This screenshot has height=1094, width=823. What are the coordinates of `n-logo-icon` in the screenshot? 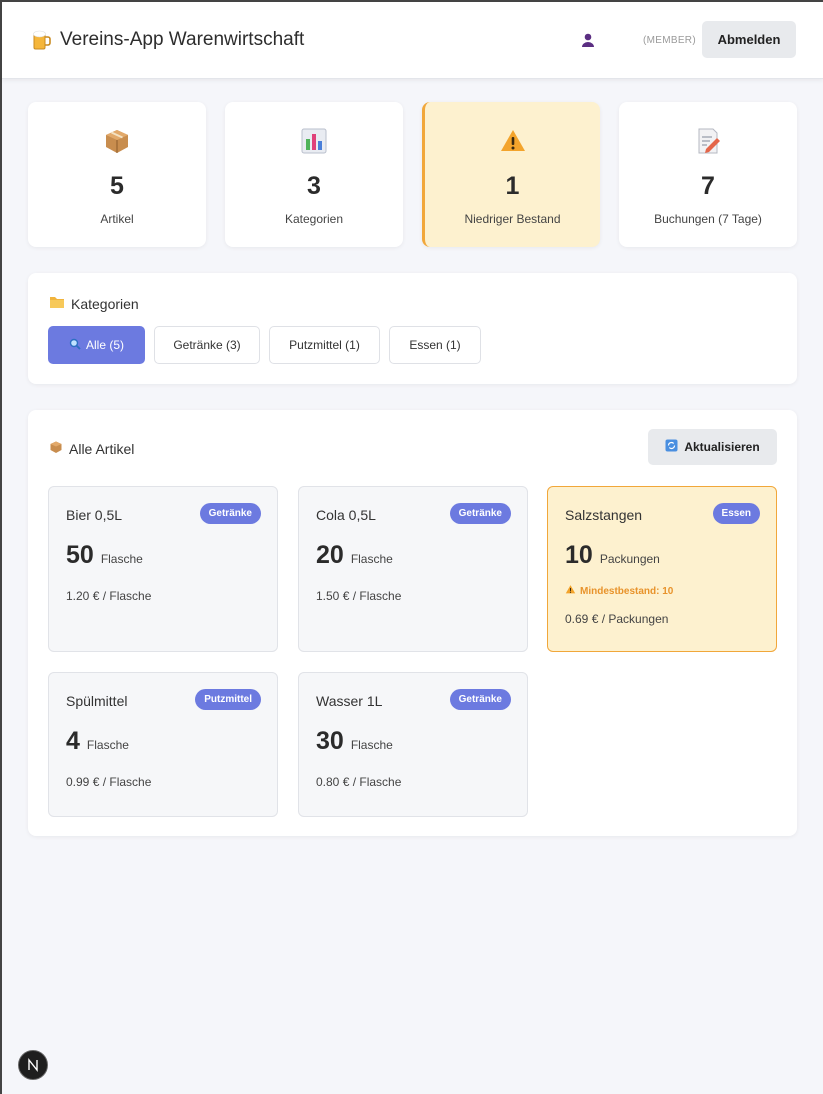 It's located at (33, 1065).